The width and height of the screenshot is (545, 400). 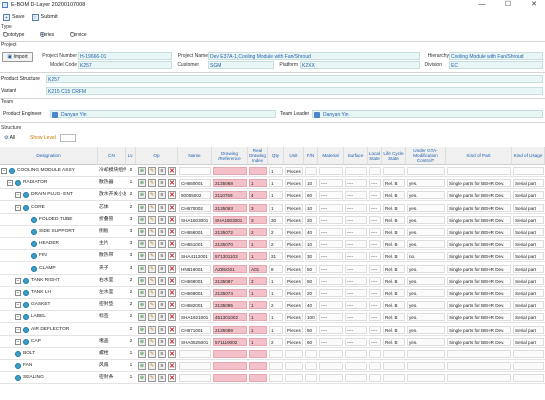 I want to click on radio-series: Series, so click(x=47, y=35).